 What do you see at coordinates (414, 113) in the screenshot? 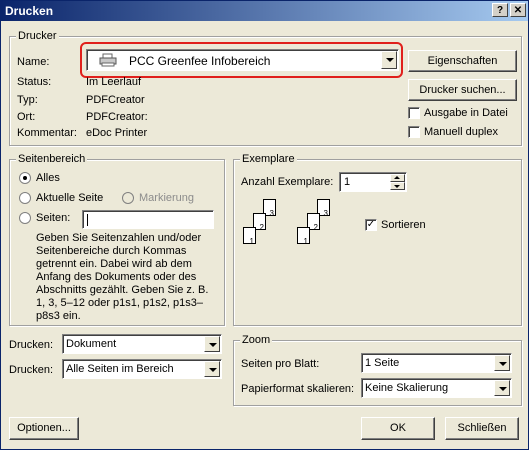
I see `print-to-file-checkbox` at bounding box center [414, 113].